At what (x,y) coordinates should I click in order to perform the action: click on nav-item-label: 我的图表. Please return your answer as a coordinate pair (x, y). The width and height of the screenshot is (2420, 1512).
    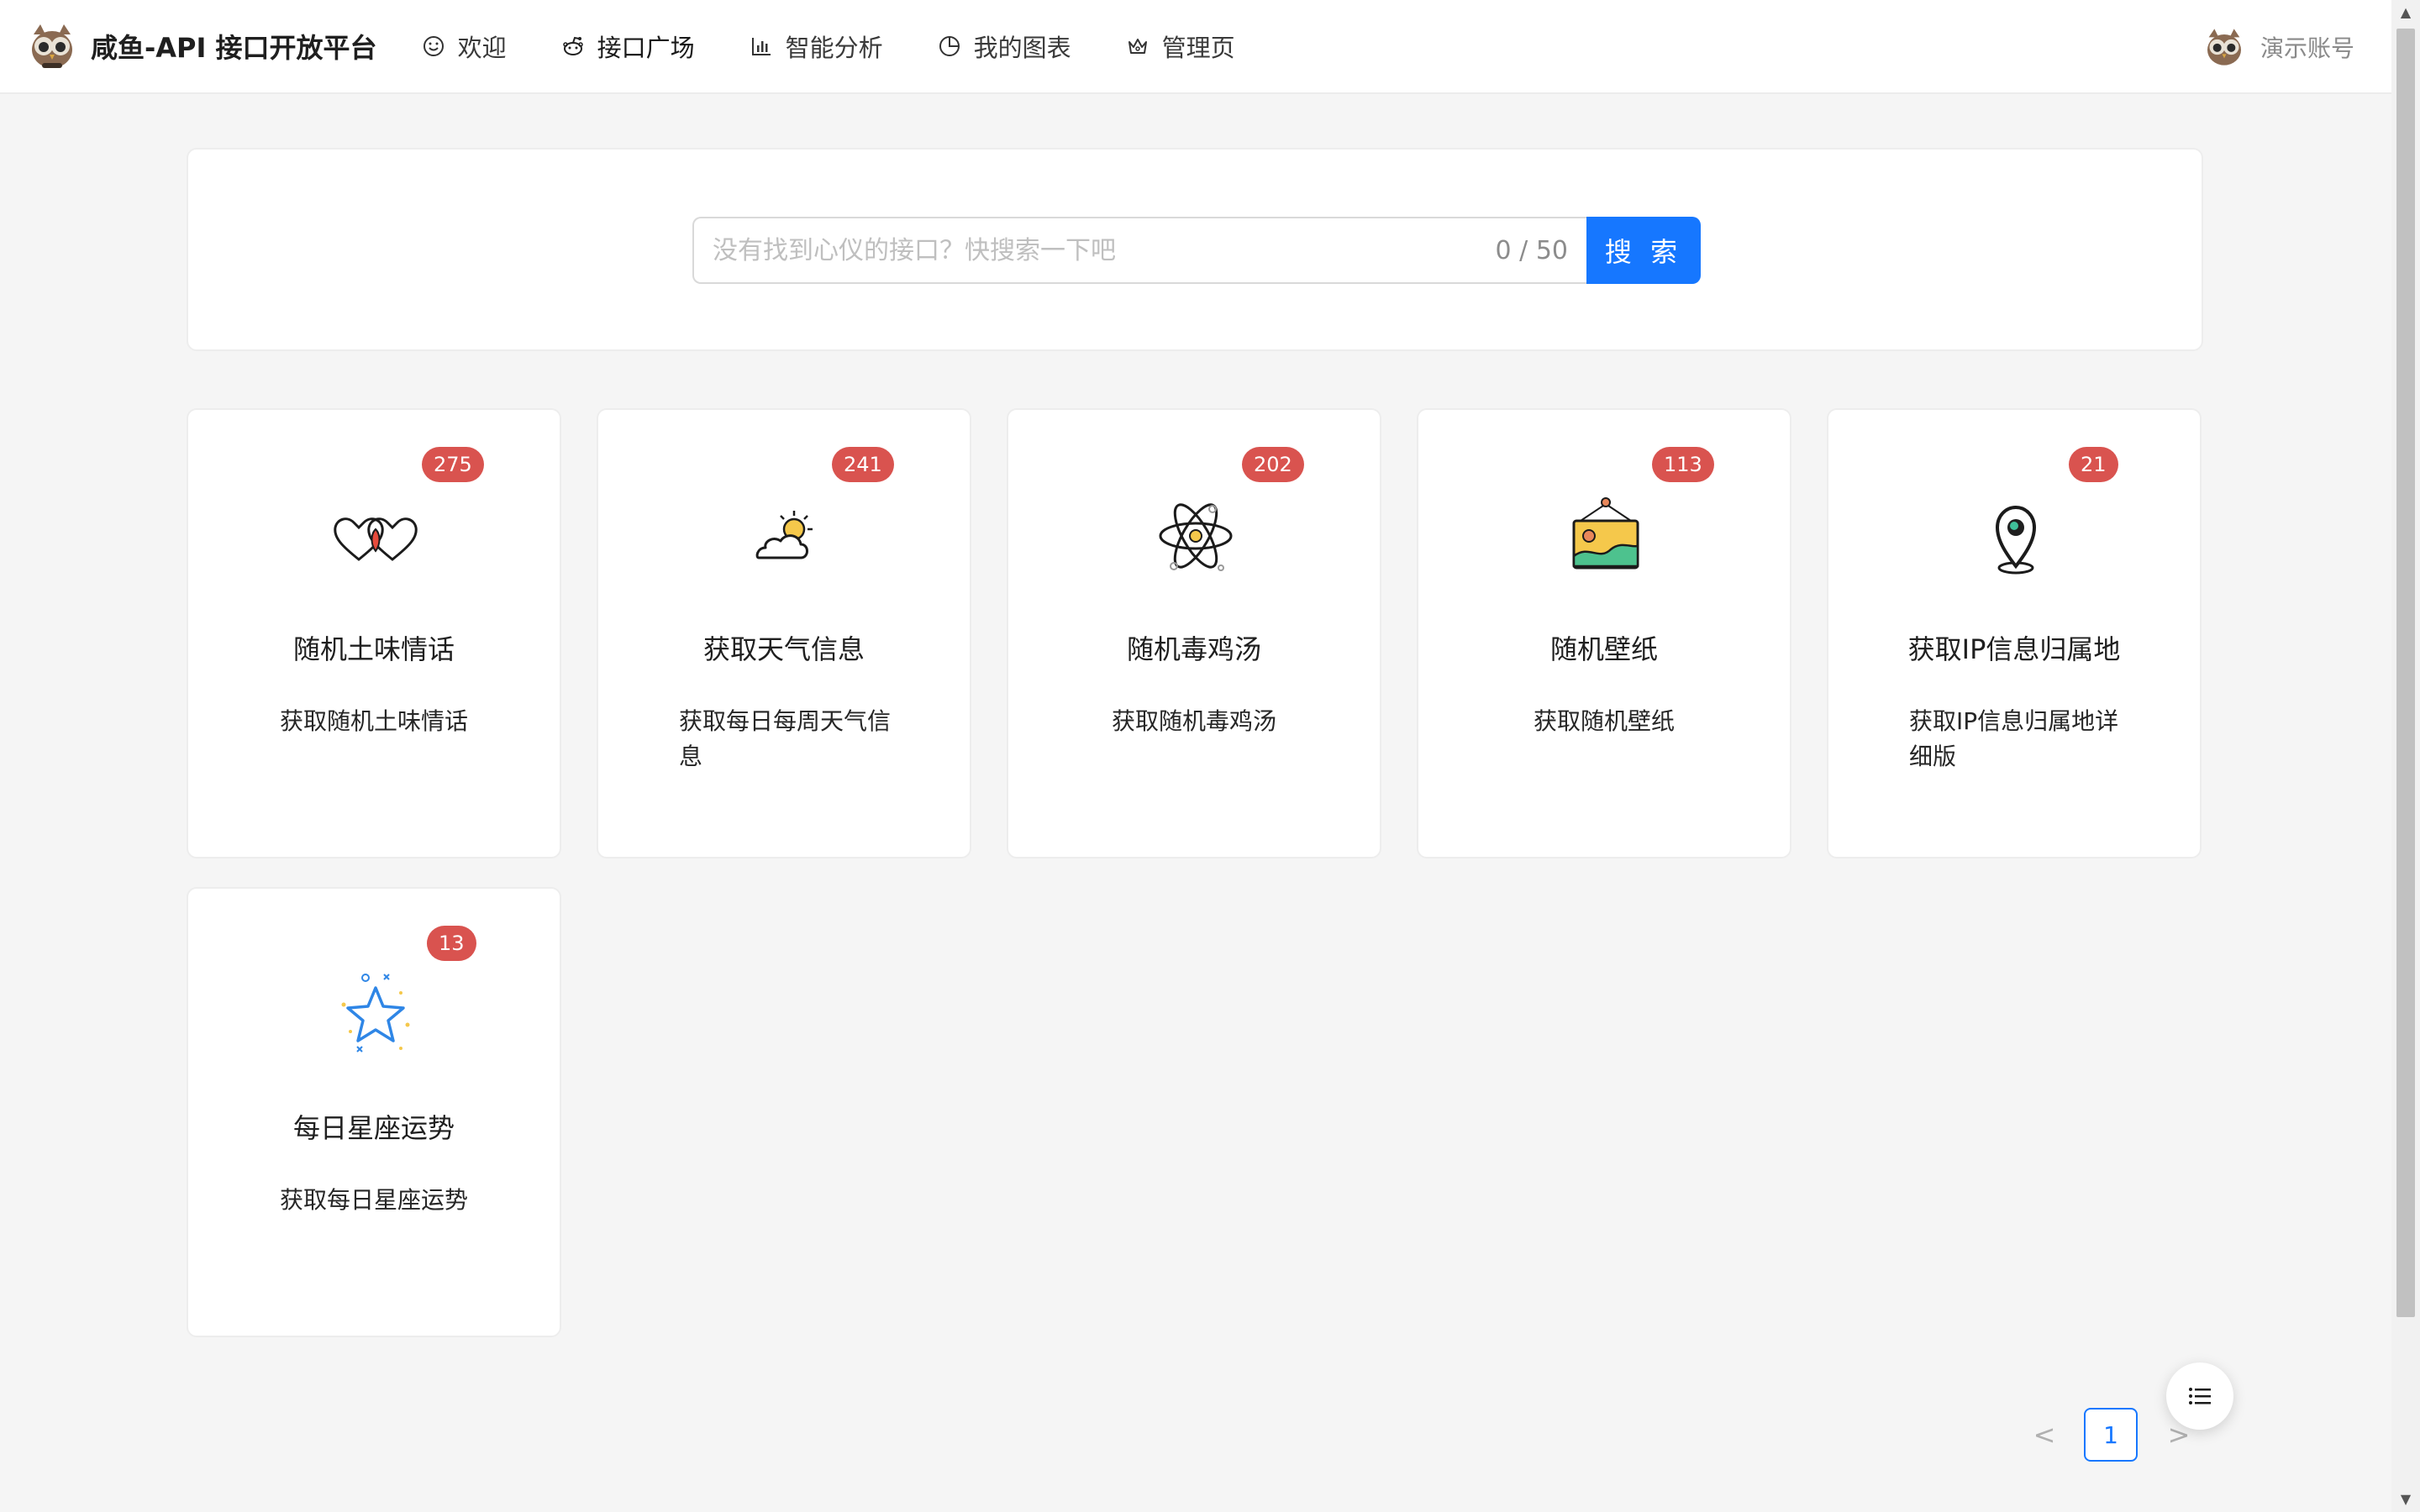
    Looking at the image, I should click on (1022, 48).